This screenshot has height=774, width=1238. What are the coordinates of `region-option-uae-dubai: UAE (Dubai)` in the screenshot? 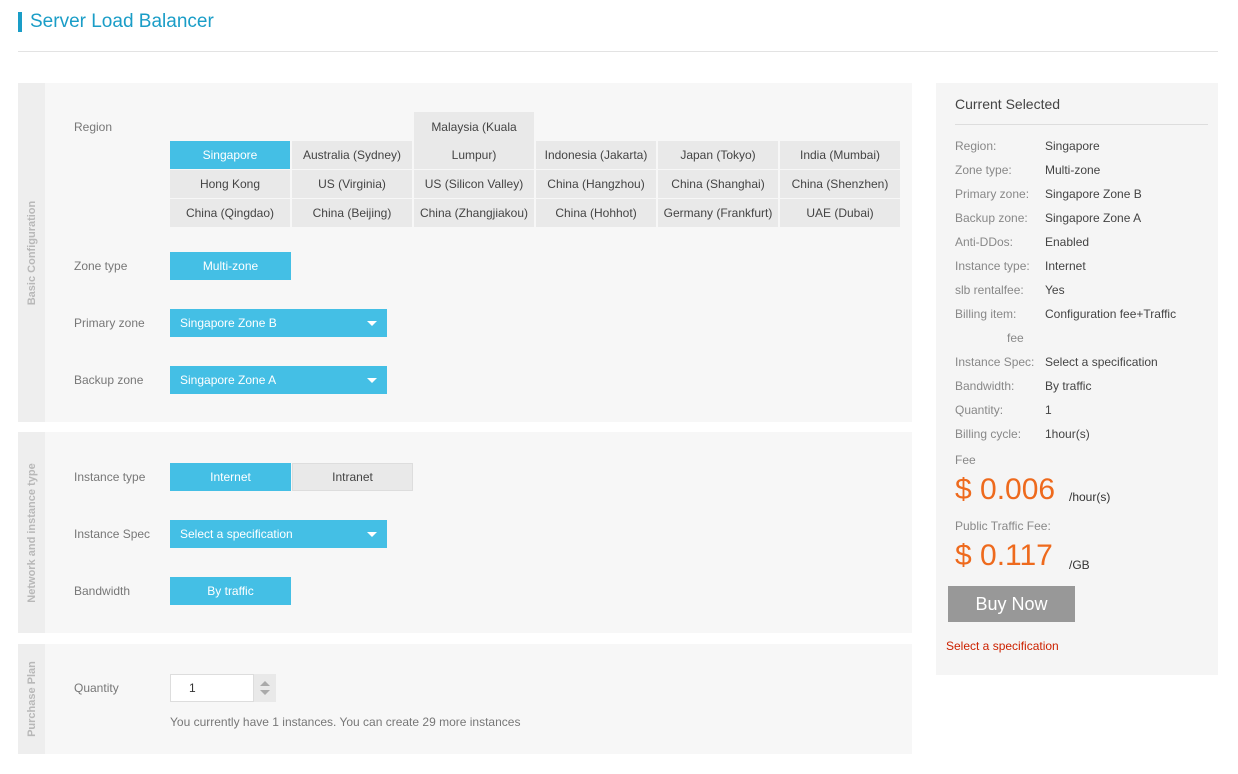 It's located at (840, 213).